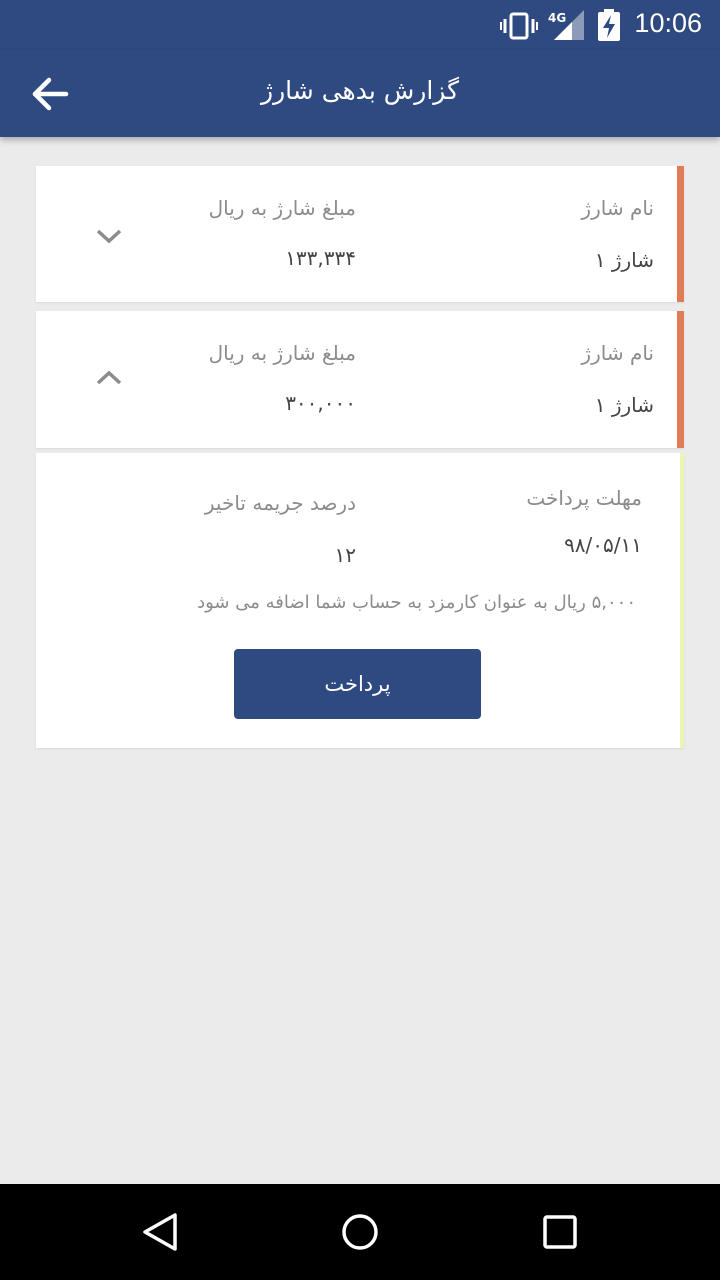 The width and height of the screenshot is (720, 1280). What do you see at coordinates (584, 498) in the screenshot?
I see `payment-deadline-label: مهلت پرداخت` at bounding box center [584, 498].